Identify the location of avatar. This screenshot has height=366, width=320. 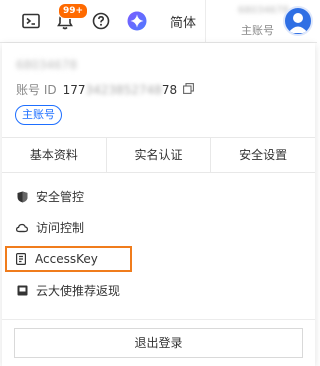
(298, 21).